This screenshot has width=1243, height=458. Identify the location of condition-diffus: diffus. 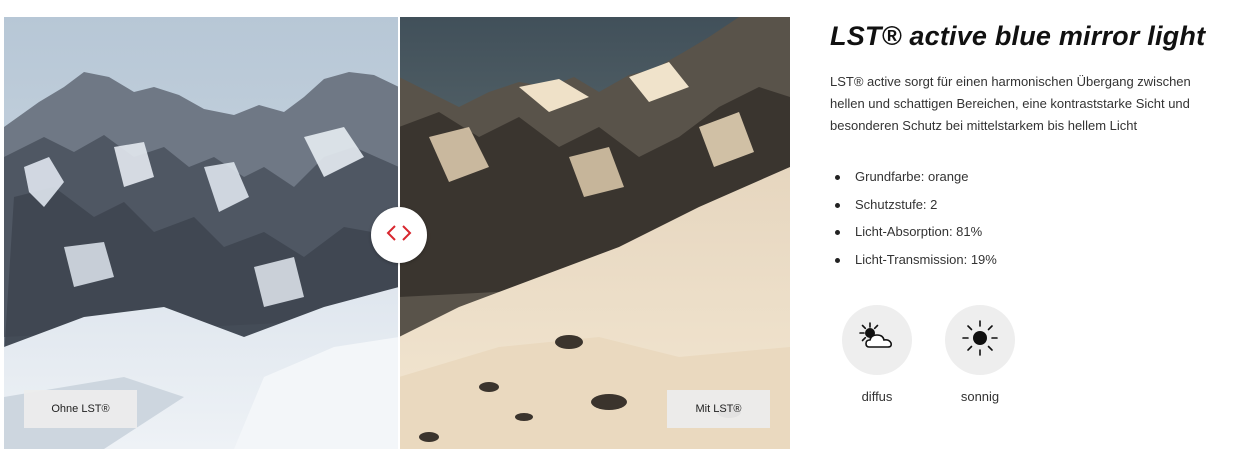
(877, 354).